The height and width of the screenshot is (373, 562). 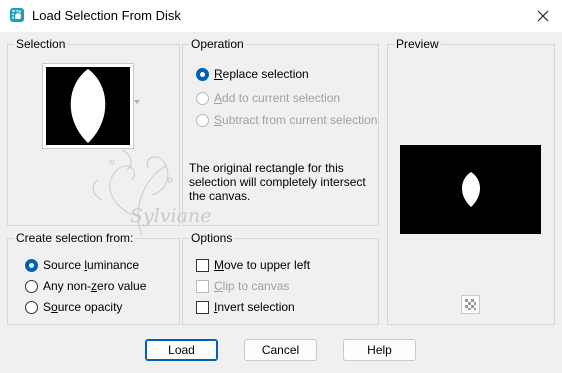 What do you see at coordinates (75, 238) in the screenshot?
I see `create-selection-group-title: Create selection from:` at bounding box center [75, 238].